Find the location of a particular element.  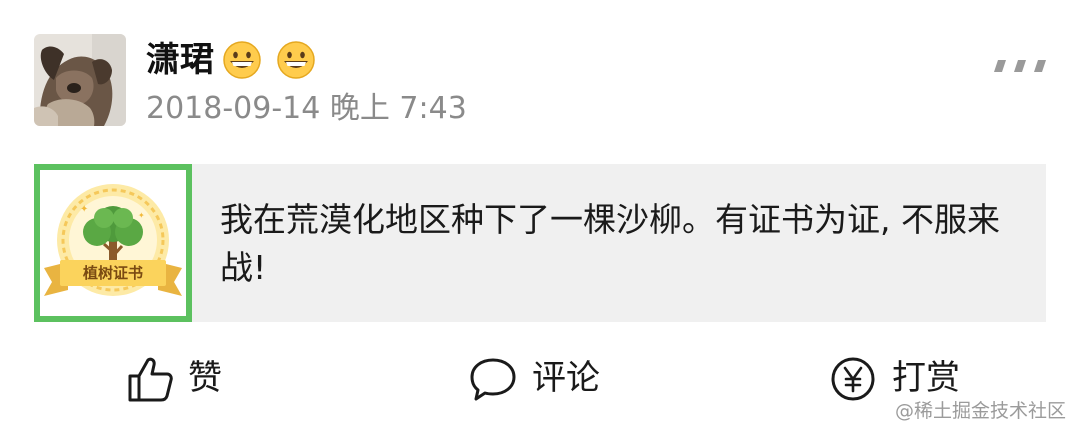

comment-label: 评论 is located at coordinates (566, 378).